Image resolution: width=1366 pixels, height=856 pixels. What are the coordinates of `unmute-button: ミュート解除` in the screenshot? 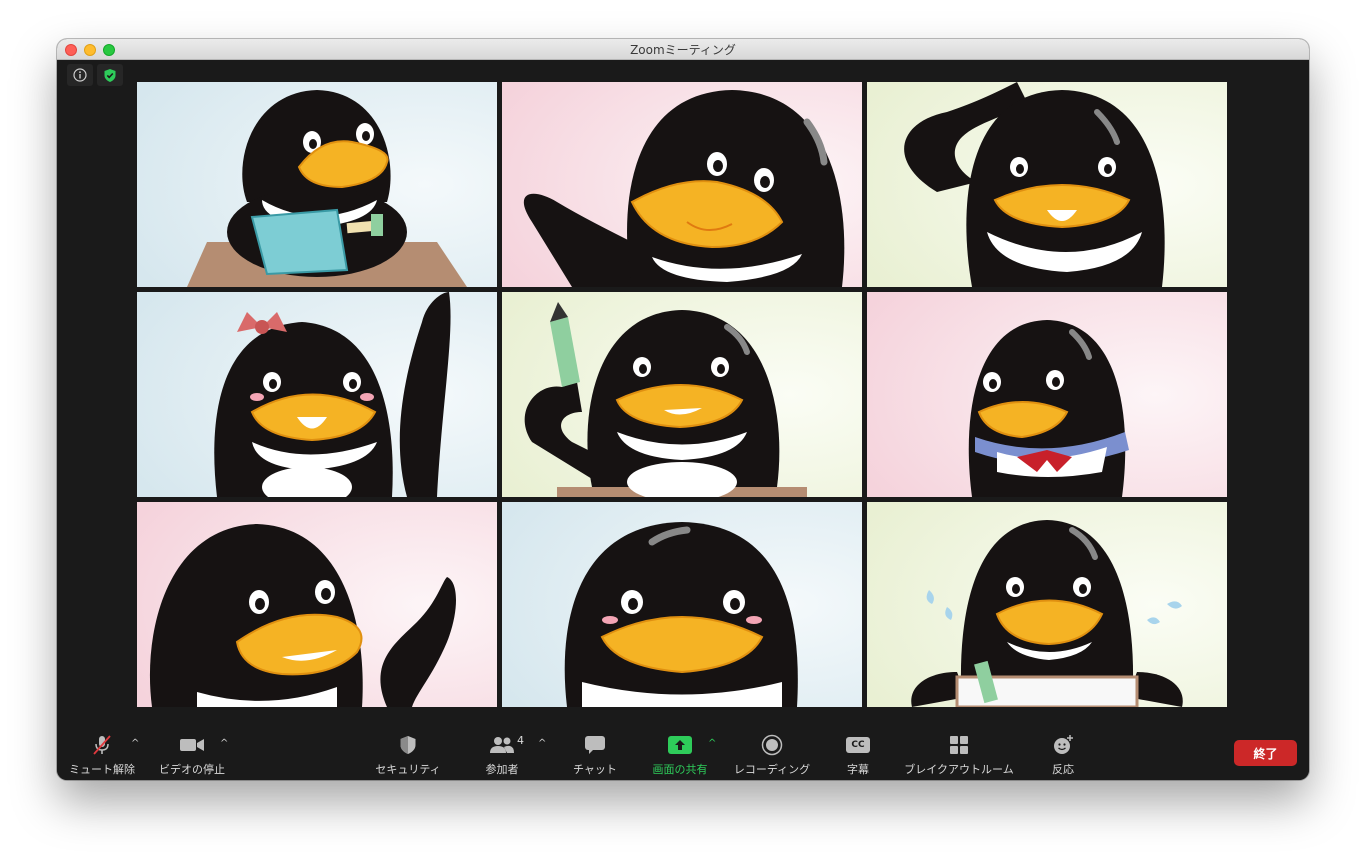 It's located at (102, 755).